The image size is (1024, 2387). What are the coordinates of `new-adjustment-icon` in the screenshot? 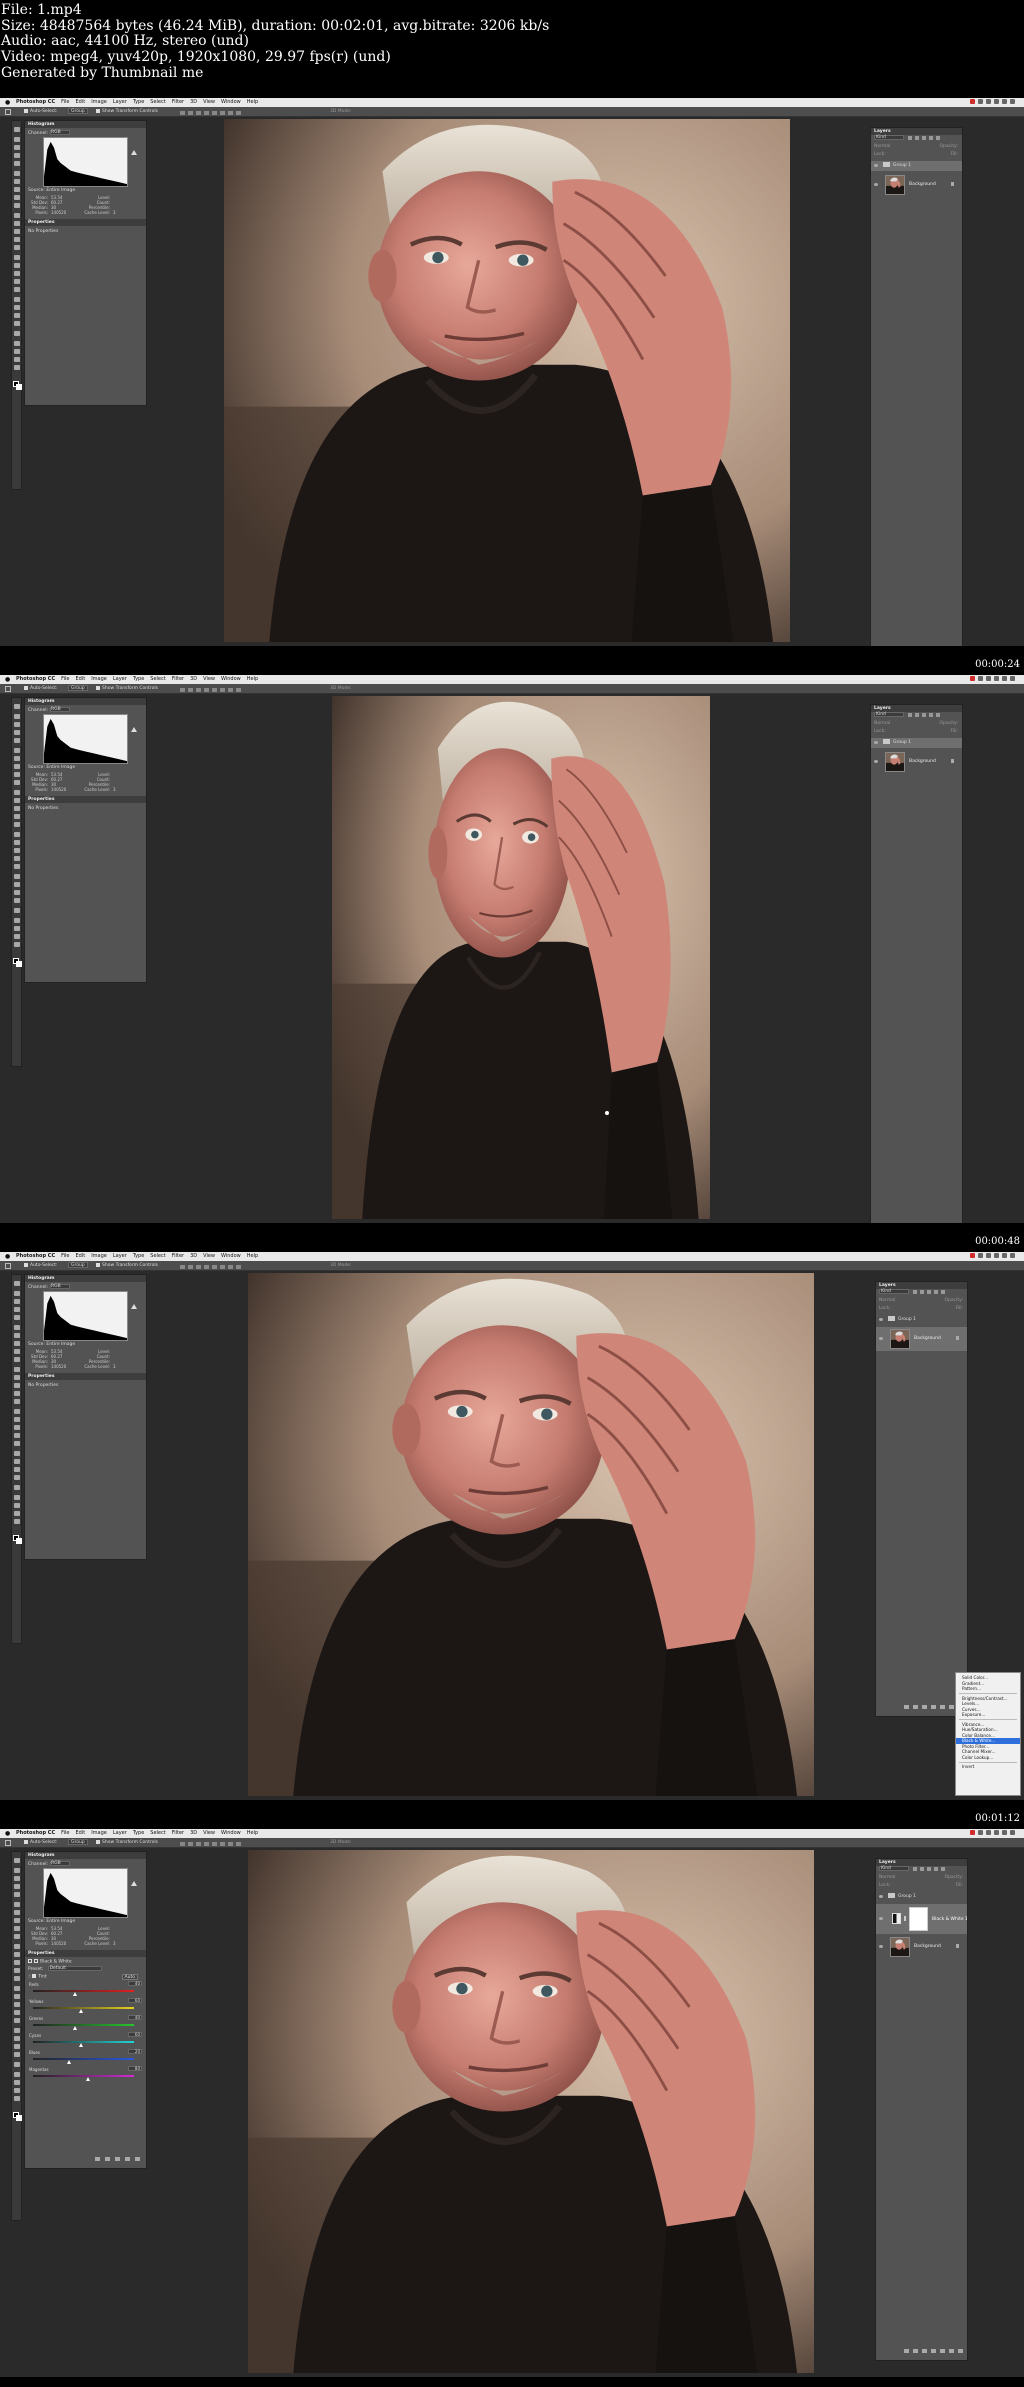 It's located at (933, 2351).